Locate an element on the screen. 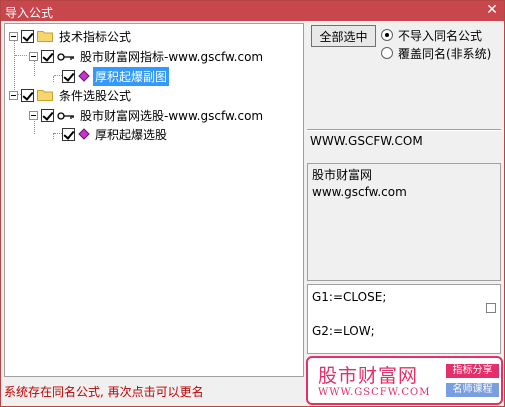  radio-skip-duplicates: 不导入同名公式 is located at coordinates (431, 35).